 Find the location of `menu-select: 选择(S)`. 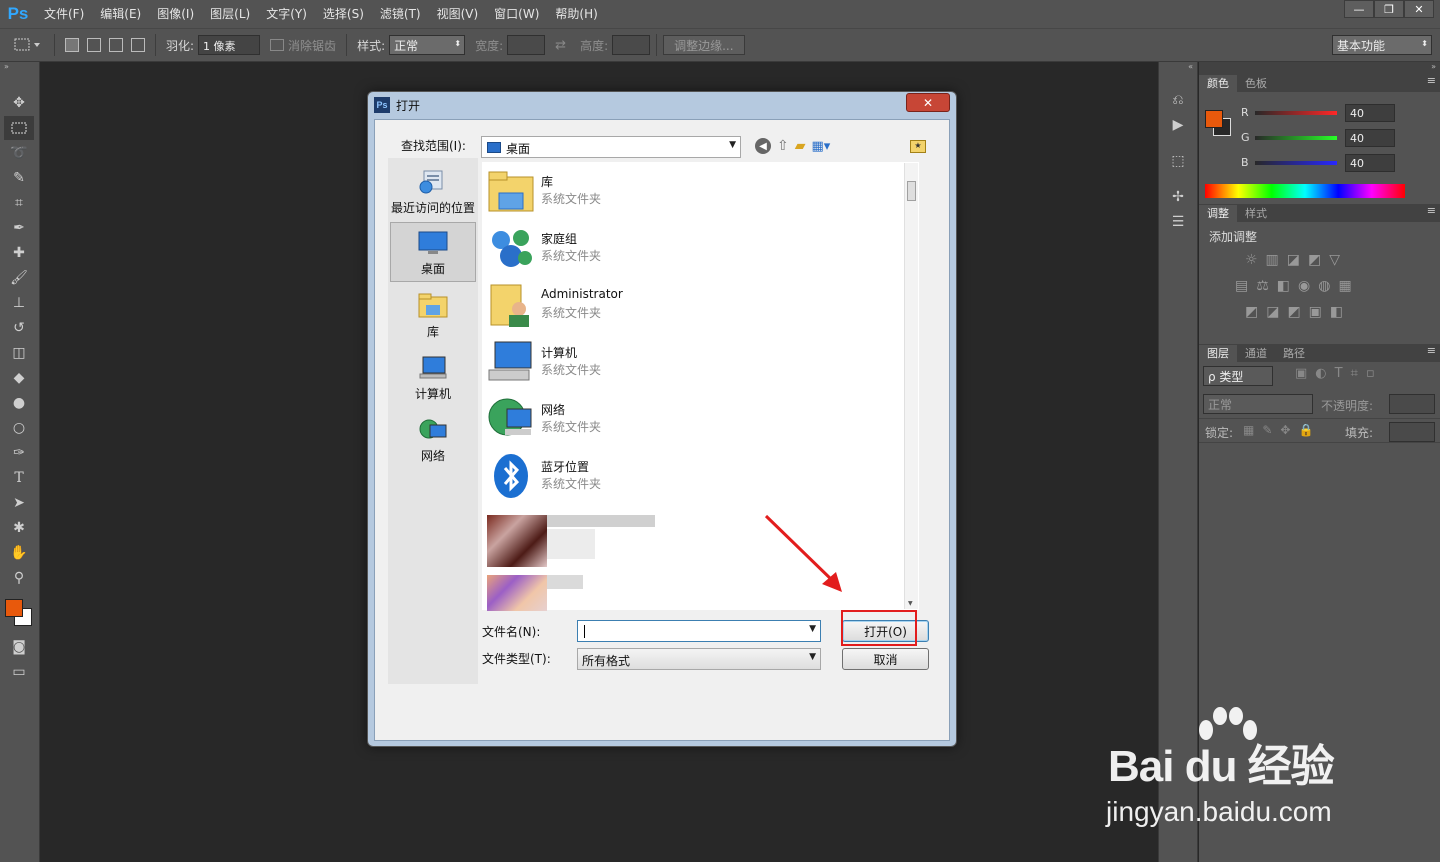

menu-select: 选择(S) is located at coordinates (343, 14).